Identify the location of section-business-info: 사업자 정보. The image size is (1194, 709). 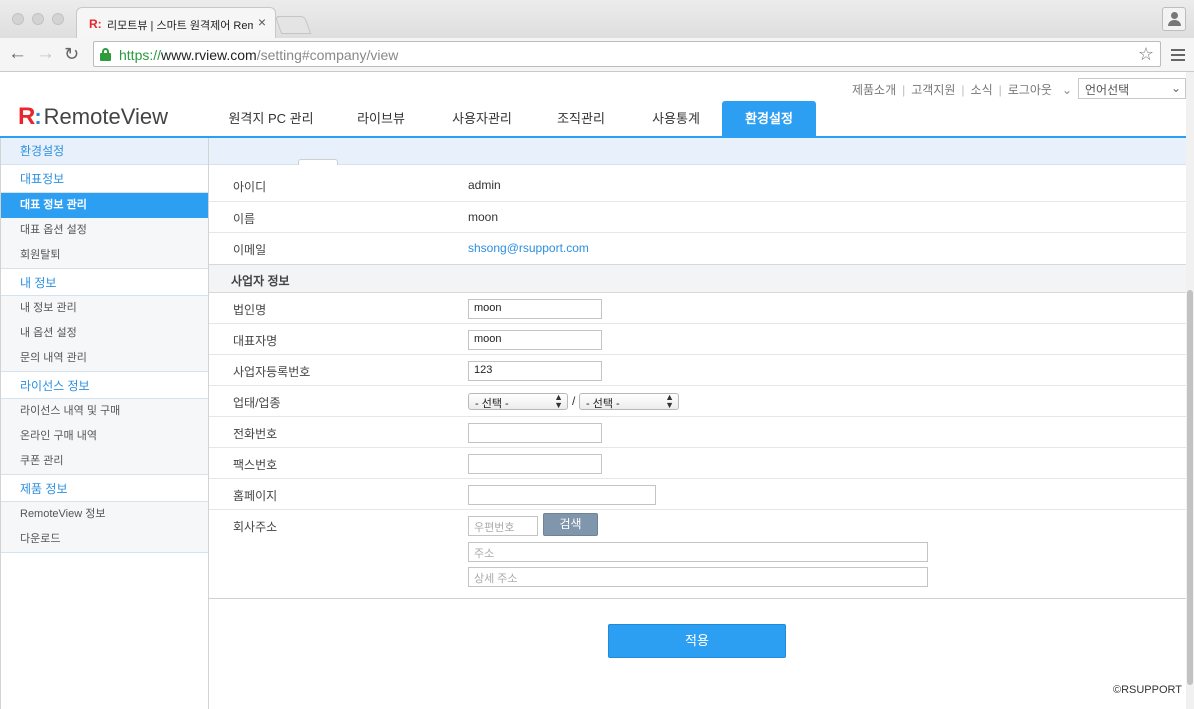
(697, 278).